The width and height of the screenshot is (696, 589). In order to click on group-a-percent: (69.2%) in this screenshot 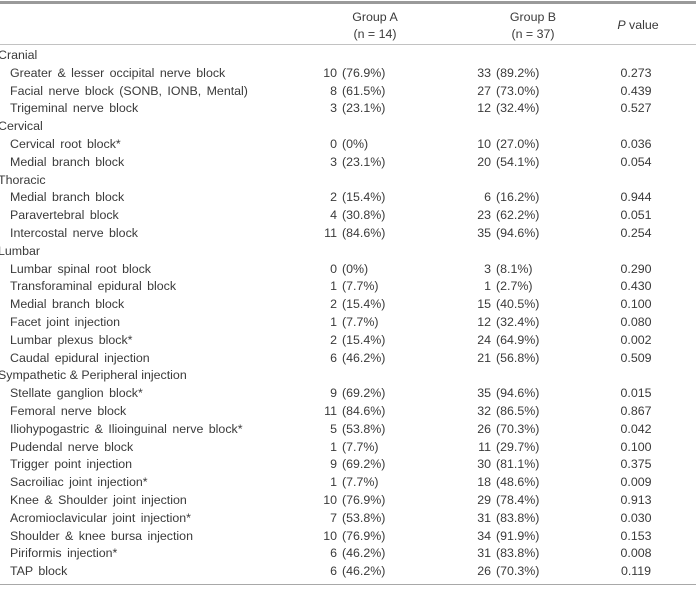, I will do `click(364, 393)`.